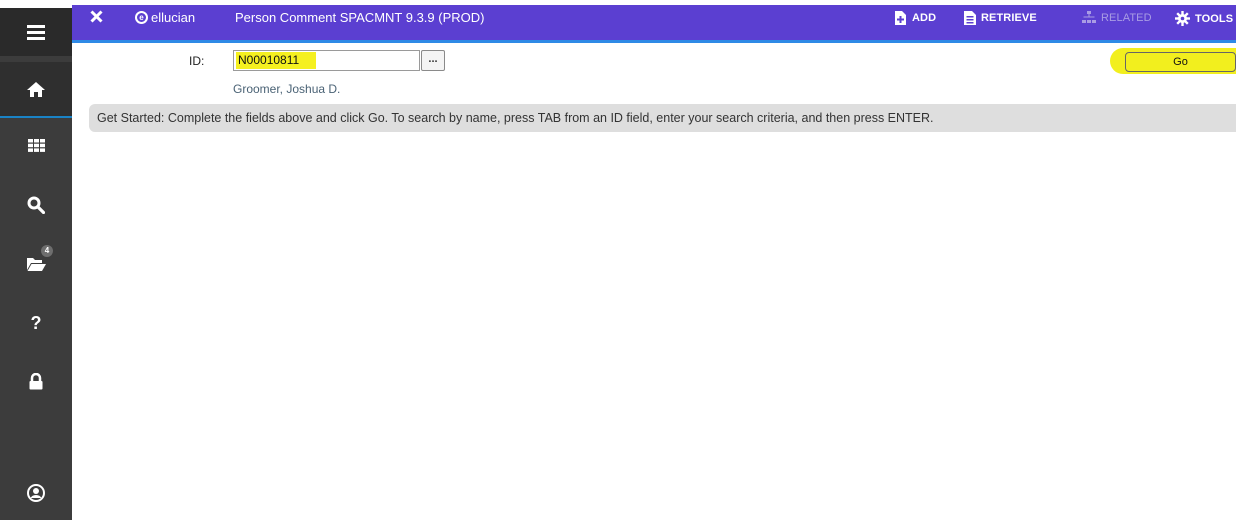  I want to click on sidebar-top-strip, so click(36, 4).